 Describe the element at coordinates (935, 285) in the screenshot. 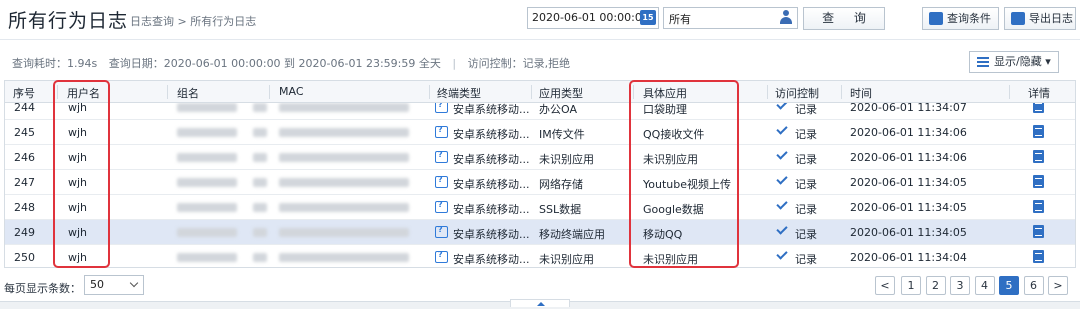

I see `page-2-button: 2` at that location.